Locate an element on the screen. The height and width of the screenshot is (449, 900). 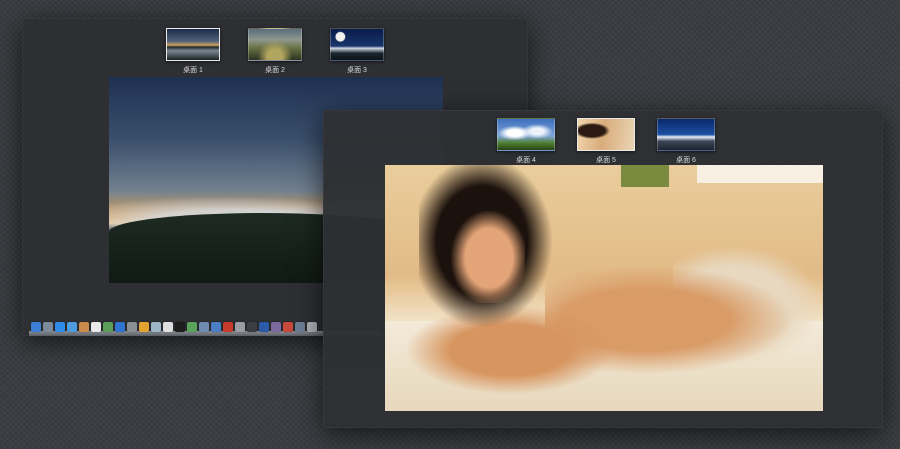
word-icon is located at coordinates (264, 327).